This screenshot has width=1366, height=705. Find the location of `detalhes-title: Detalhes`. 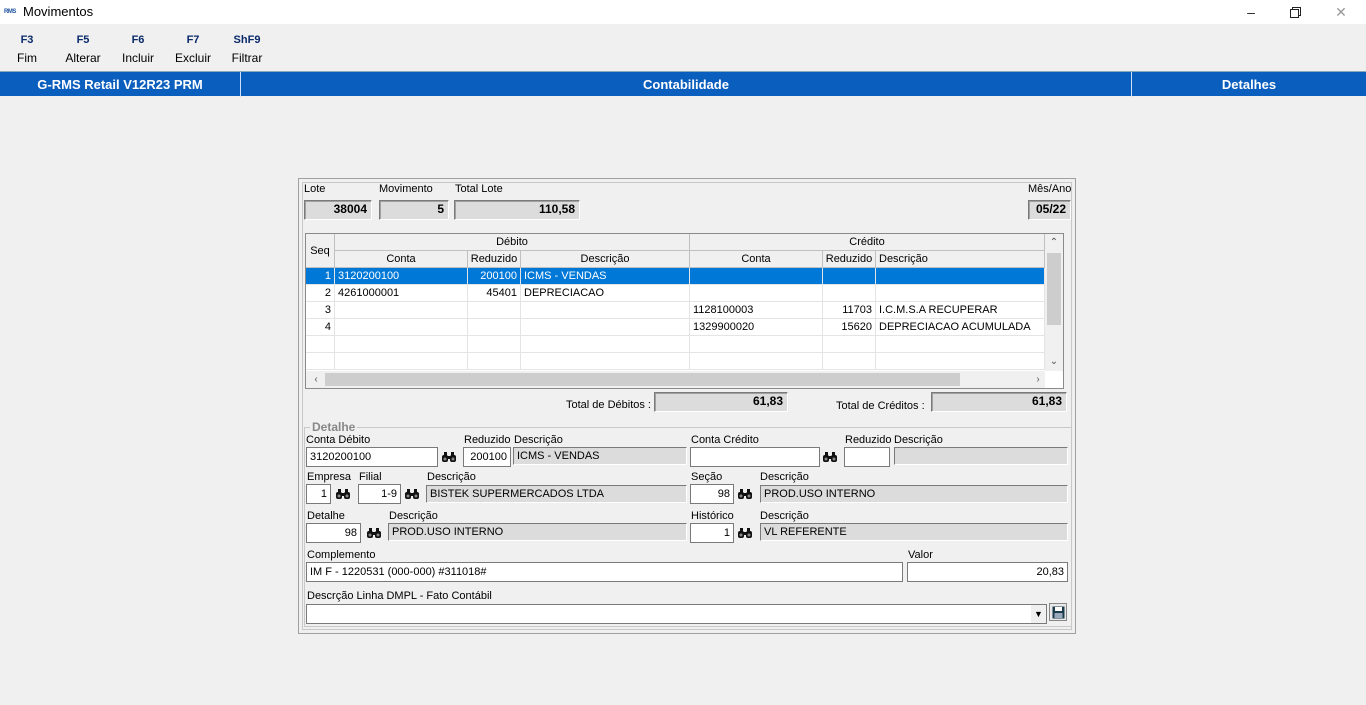

detalhes-title: Detalhes is located at coordinates (1249, 84).